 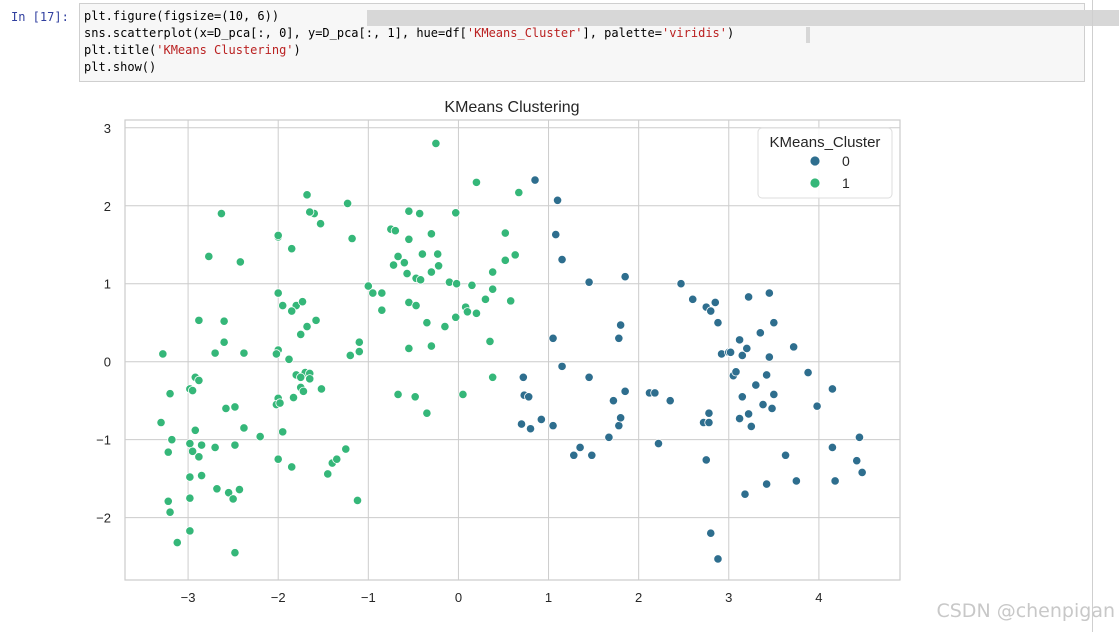 What do you see at coordinates (188, 597) in the screenshot?
I see `x-tick-label: −3` at bounding box center [188, 597].